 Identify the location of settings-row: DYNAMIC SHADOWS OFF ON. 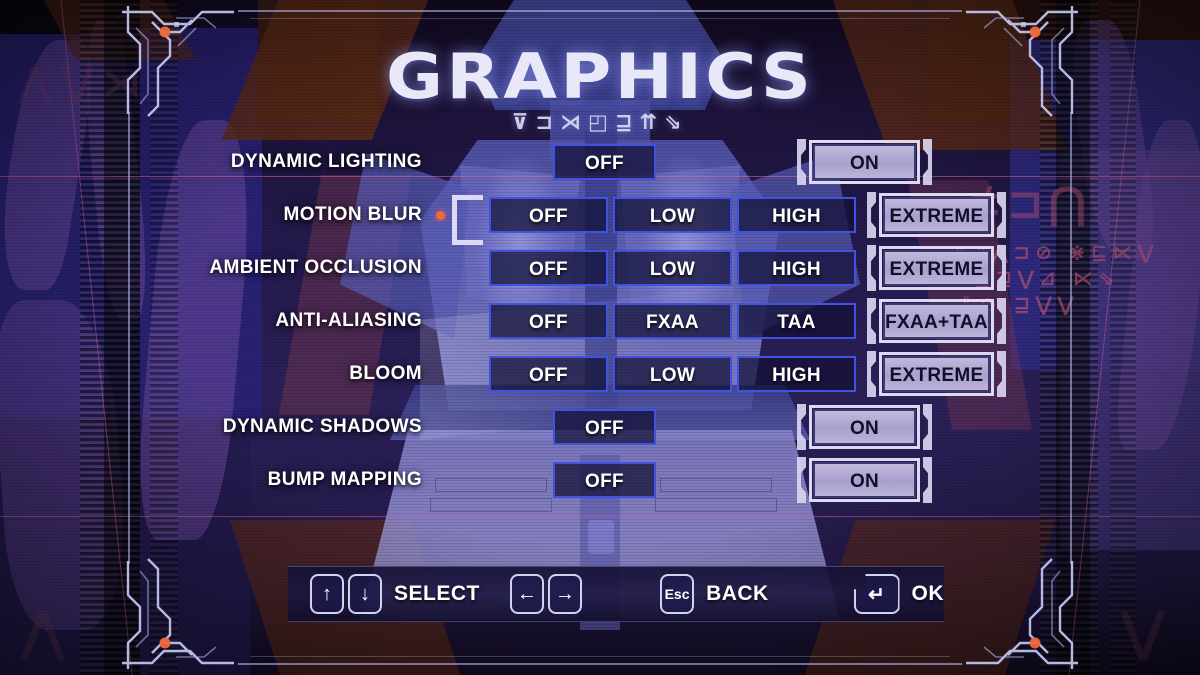
(600, 433).